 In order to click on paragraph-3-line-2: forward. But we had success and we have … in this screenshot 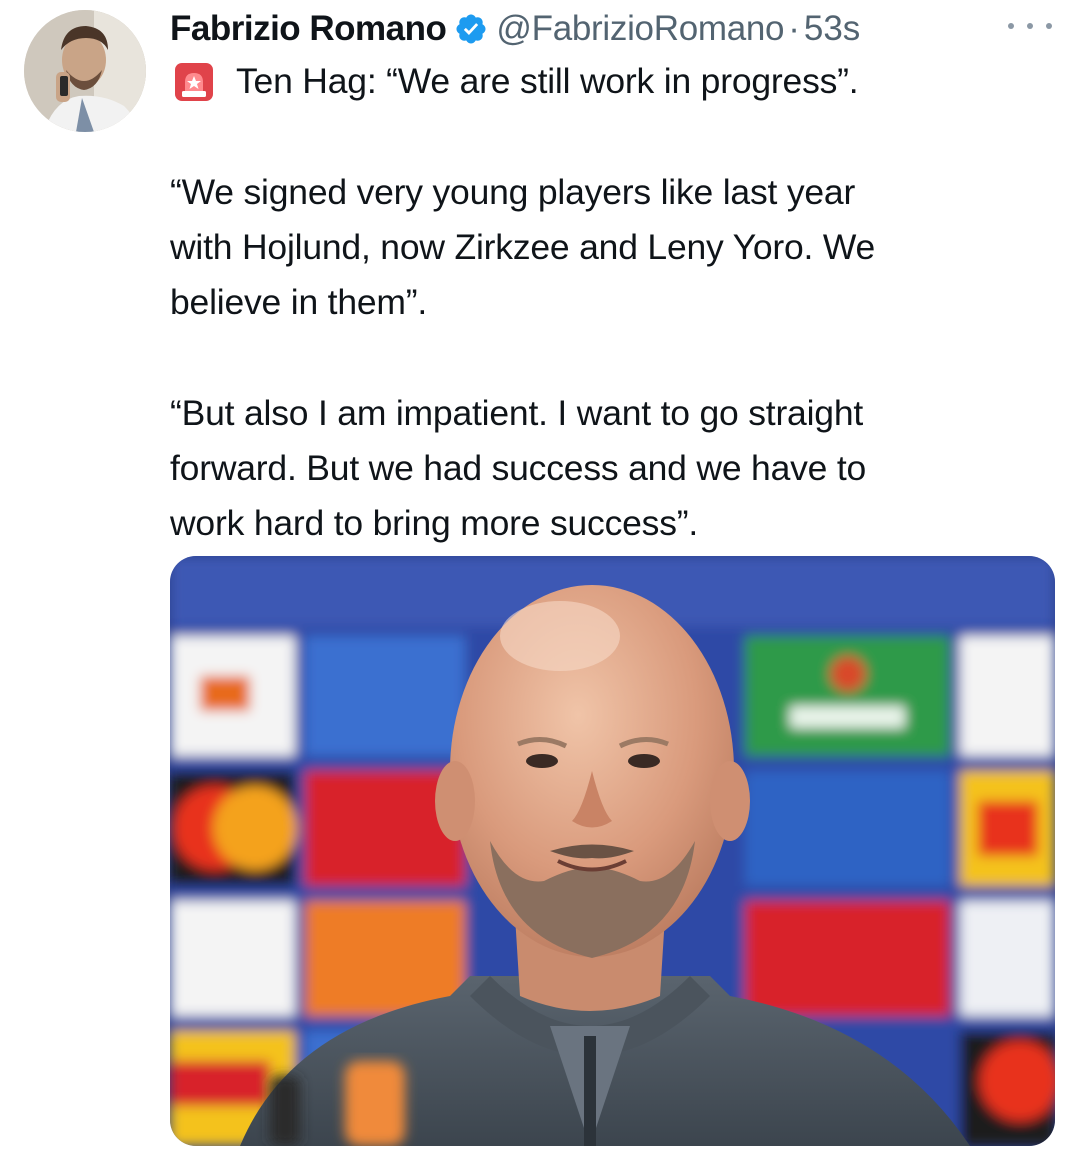, I will do `click(518, 468)`.